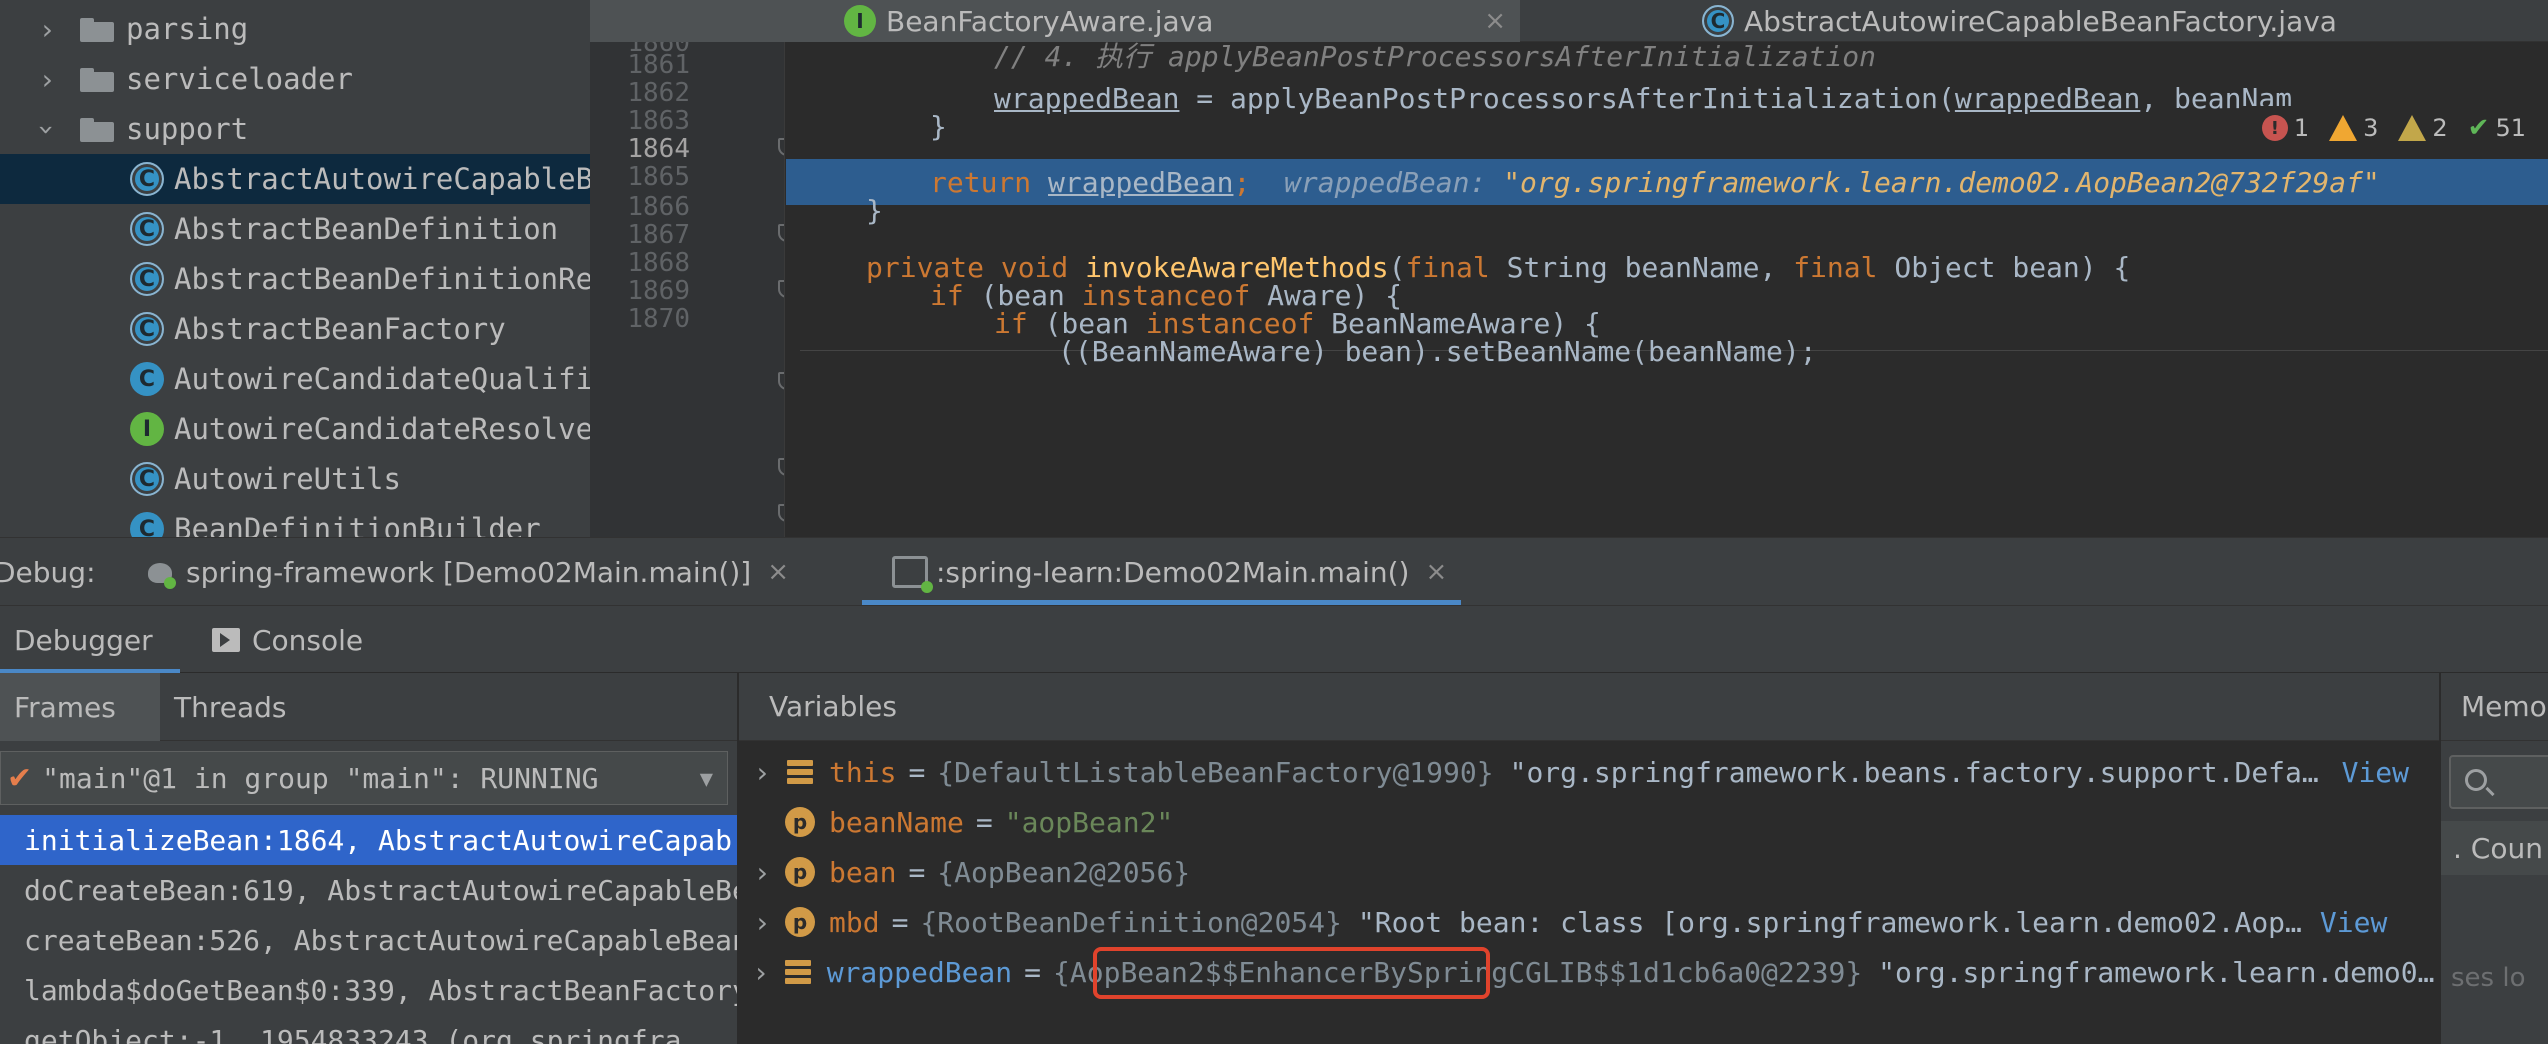  Describe the element at coordinates (658, 263) in the screenshot. I see `line-number: 1868` at that location.